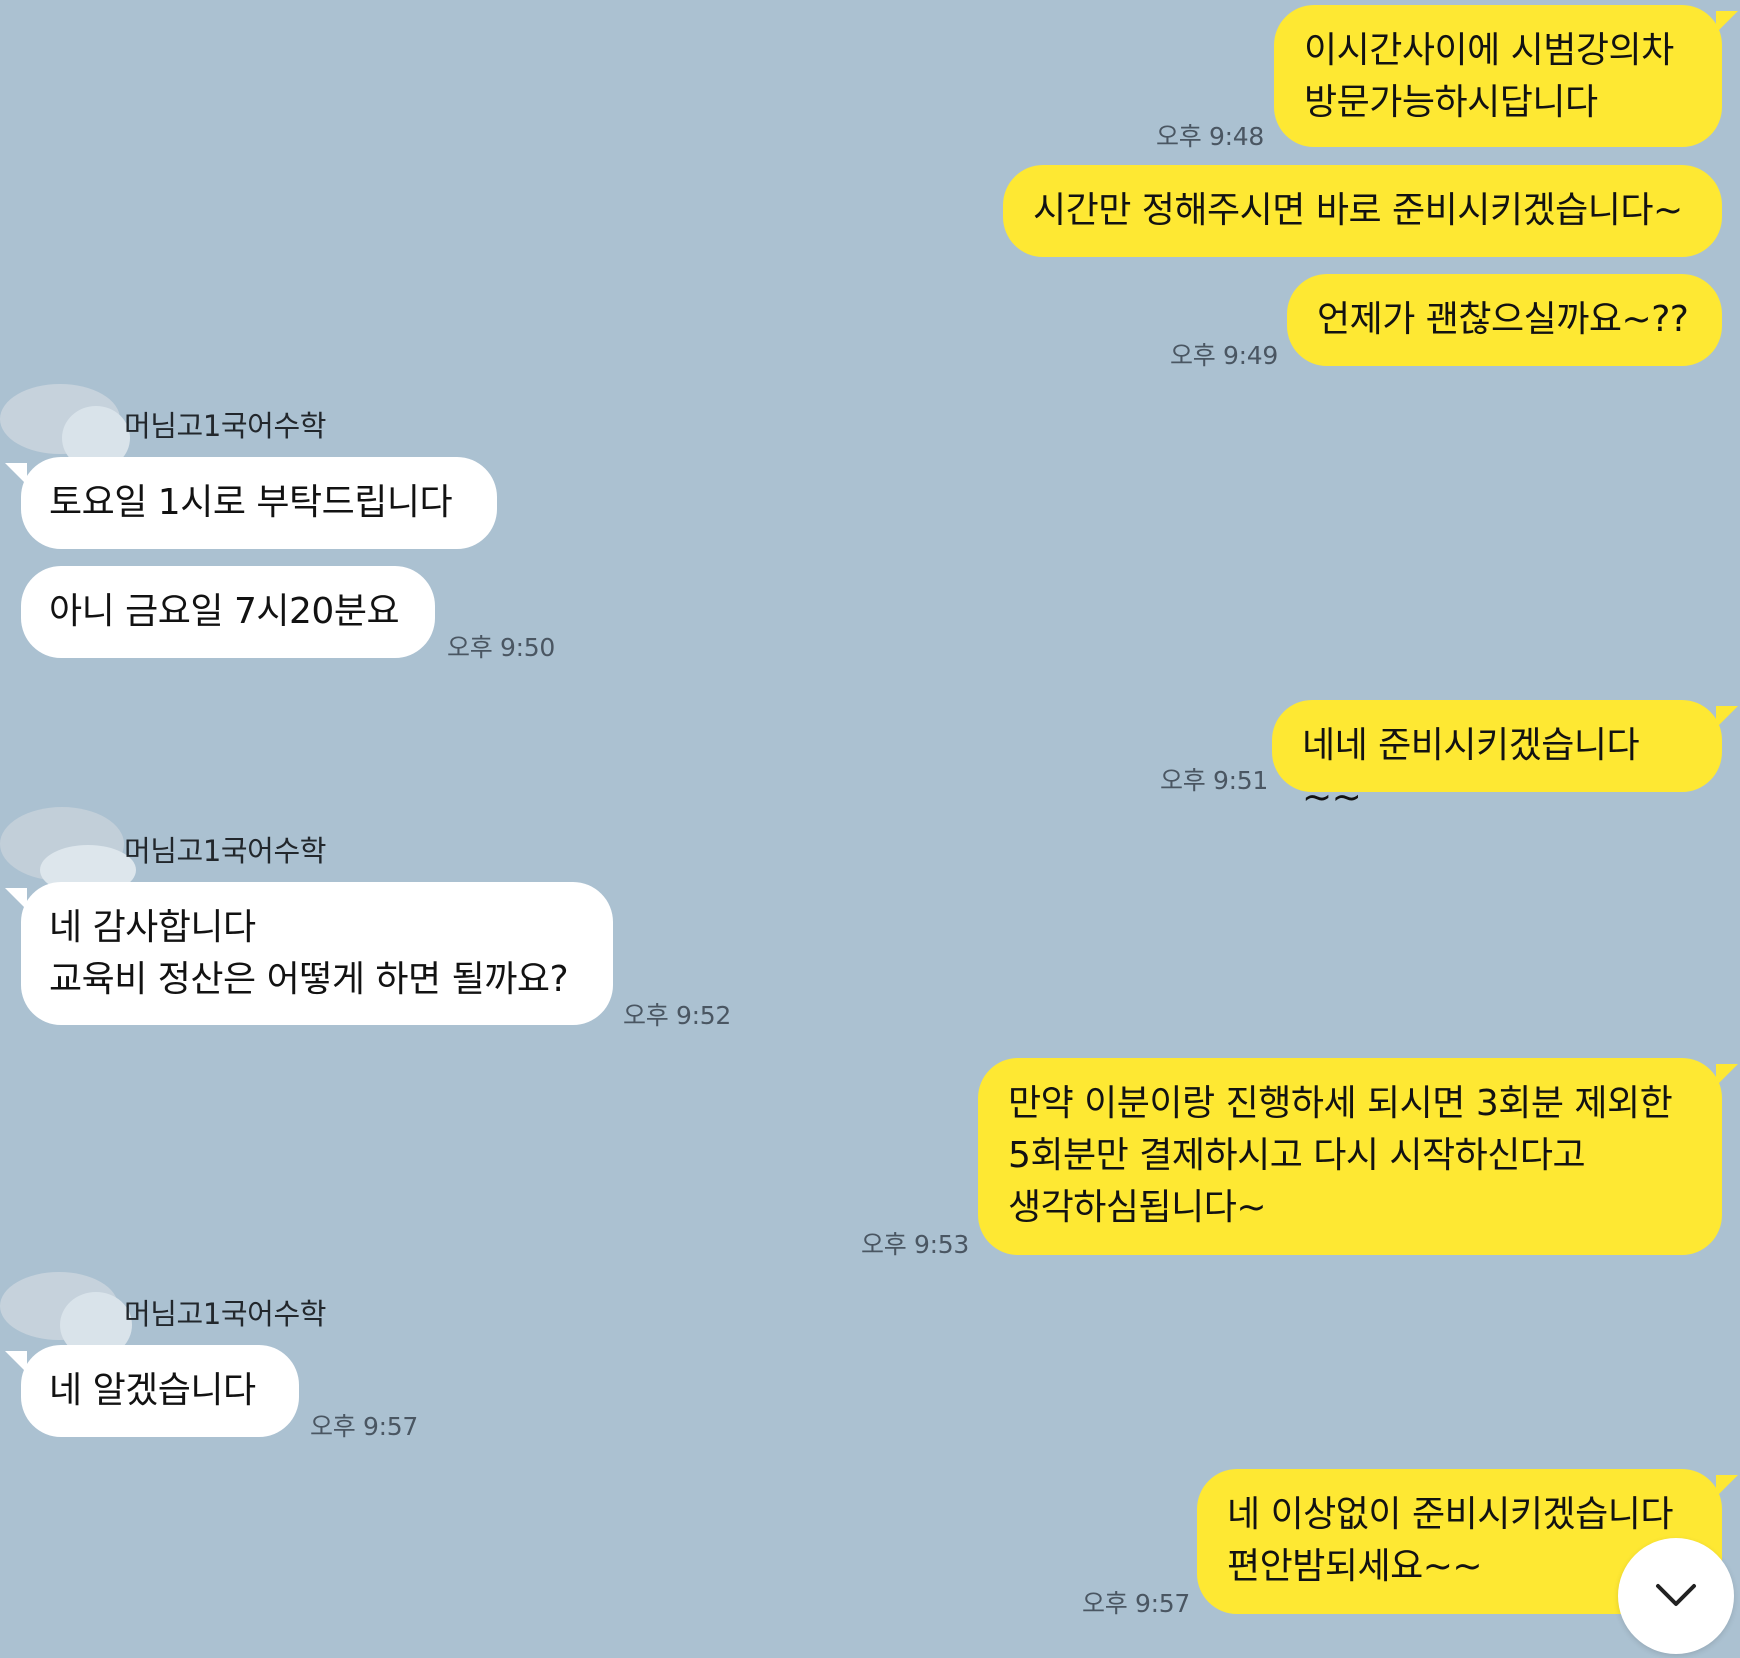 The image size is (1740, 1658). I want to click on message-time: 오후 9:53, so click(915, 1244).